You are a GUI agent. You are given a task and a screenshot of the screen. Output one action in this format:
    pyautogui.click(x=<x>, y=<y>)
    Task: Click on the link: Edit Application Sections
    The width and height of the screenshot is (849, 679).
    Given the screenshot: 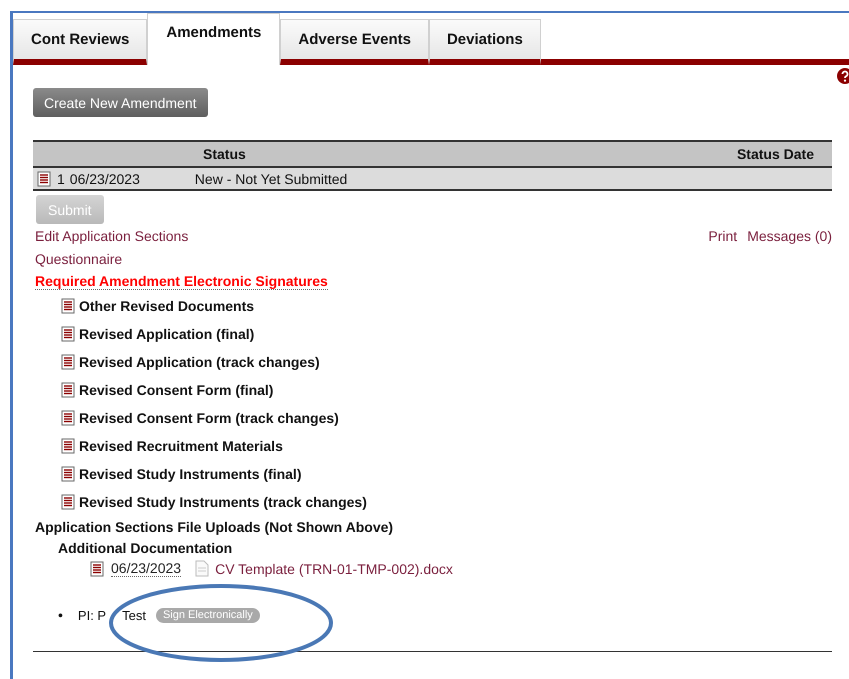 What is the action you would take?
    pyautogui.click(x=111, y=236)
    